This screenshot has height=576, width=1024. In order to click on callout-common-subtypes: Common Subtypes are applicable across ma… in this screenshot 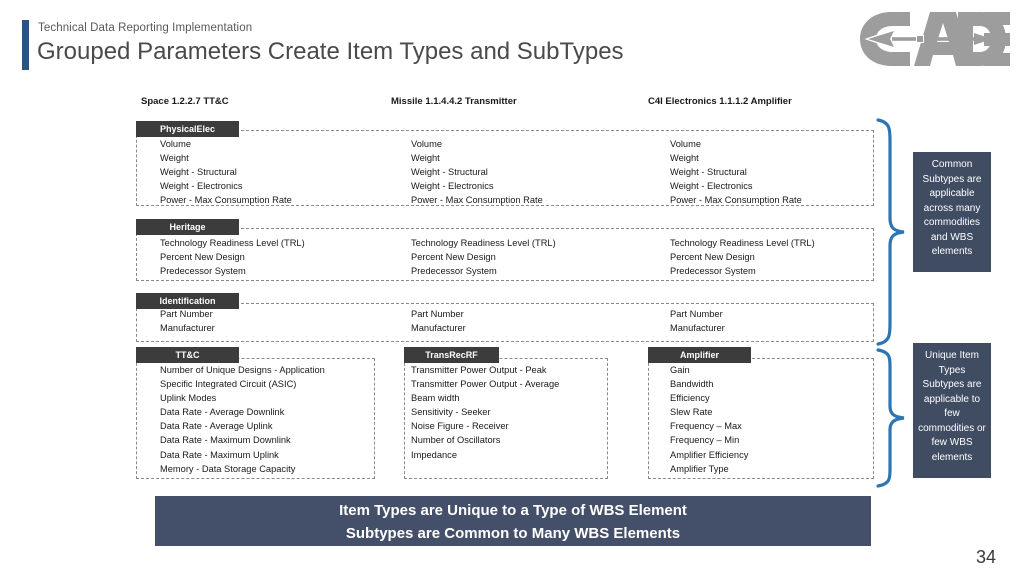, I will do `click(952, 212)`.